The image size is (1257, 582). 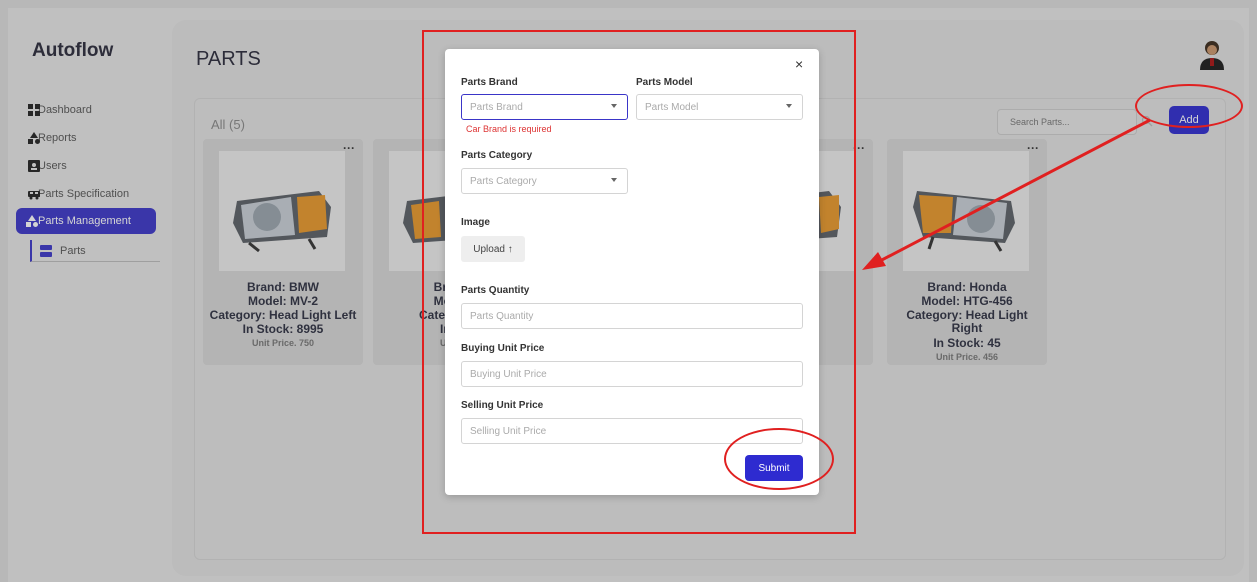 What do you see at coordinates (779, 459) in the screenshot?
I see `annotation-circle-submit` at bounding box center [779, 459].